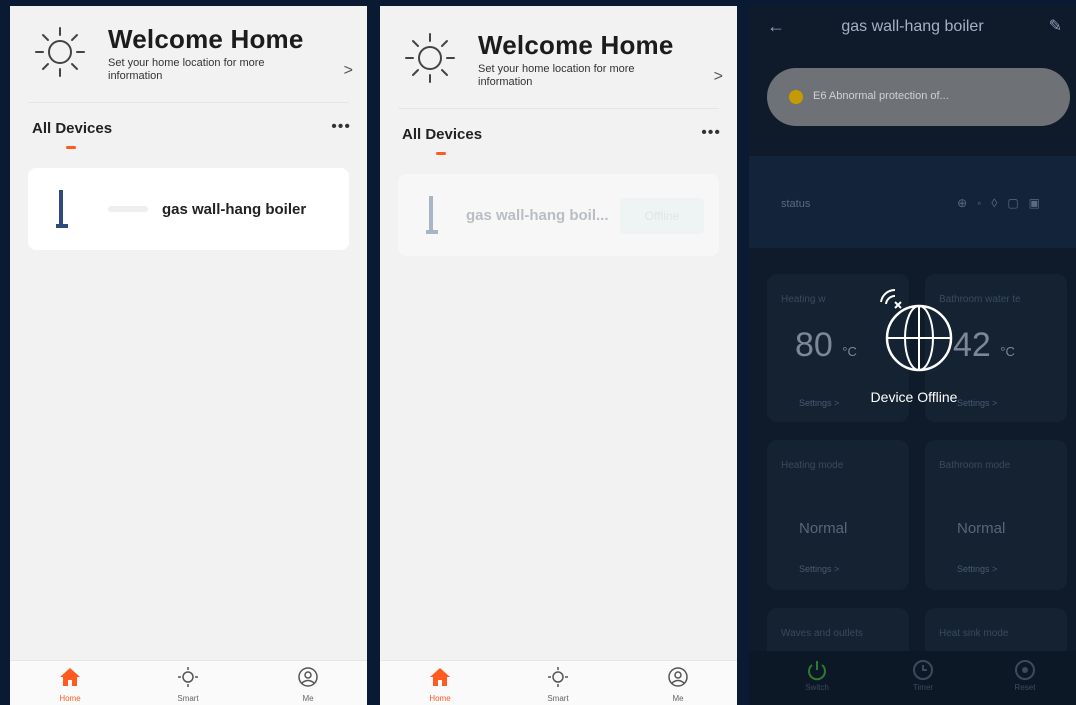 The width and height of the screenshot is (1076, 705). I want to click on timer-button: Timer, so click(923, 675).